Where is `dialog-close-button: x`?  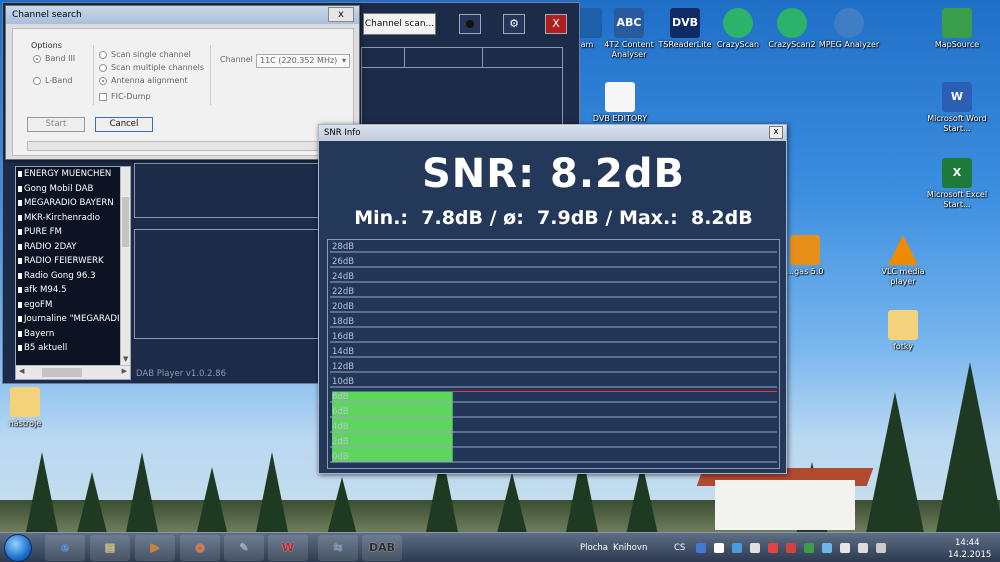
dialog-close-button: x is located at coordinates (341, 14).